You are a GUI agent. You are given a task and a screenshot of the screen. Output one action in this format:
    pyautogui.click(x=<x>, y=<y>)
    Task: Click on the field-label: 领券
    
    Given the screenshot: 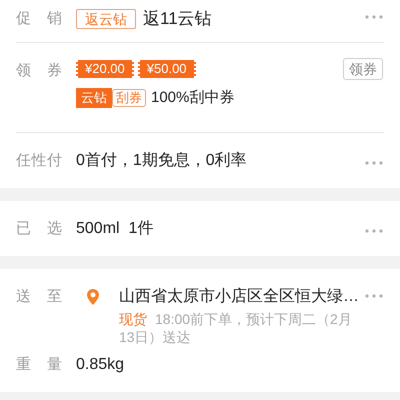 What is the action you would take?
    pyautogui.click(x=39, y=71)
    